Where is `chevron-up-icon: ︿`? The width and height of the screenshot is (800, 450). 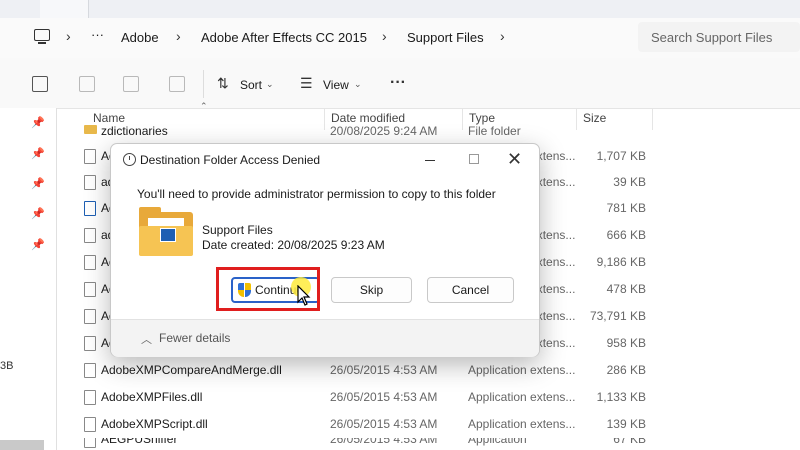 chevron-up-icon: ︿ is located at coordinates (146, 339).